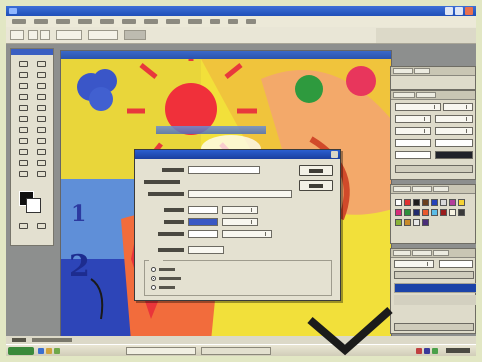 The height and width of the screenshot is (362, 482). What do you see at coordinates (41, 225) in the screenshot?
I see `screen-mode-icon` at bounding box center [41, 225].